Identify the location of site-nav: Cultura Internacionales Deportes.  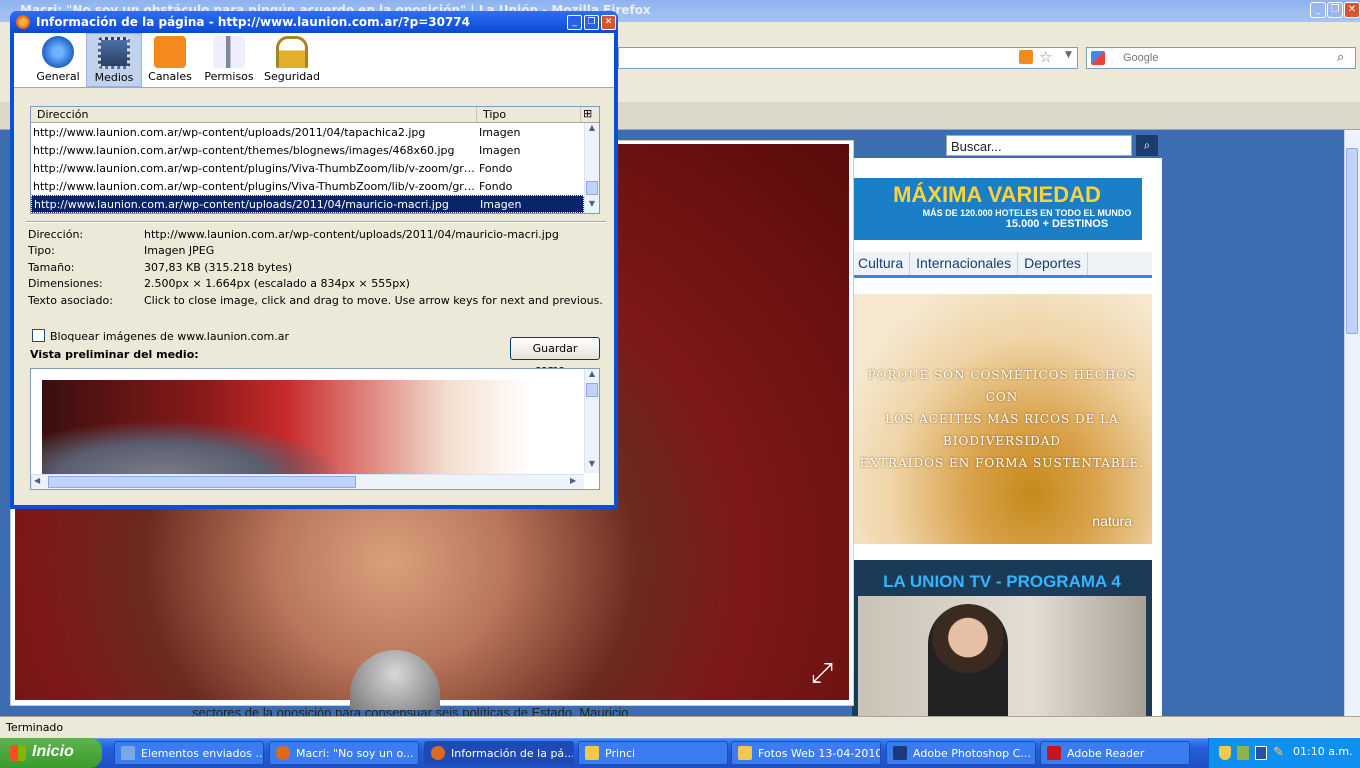
(1002, 265).